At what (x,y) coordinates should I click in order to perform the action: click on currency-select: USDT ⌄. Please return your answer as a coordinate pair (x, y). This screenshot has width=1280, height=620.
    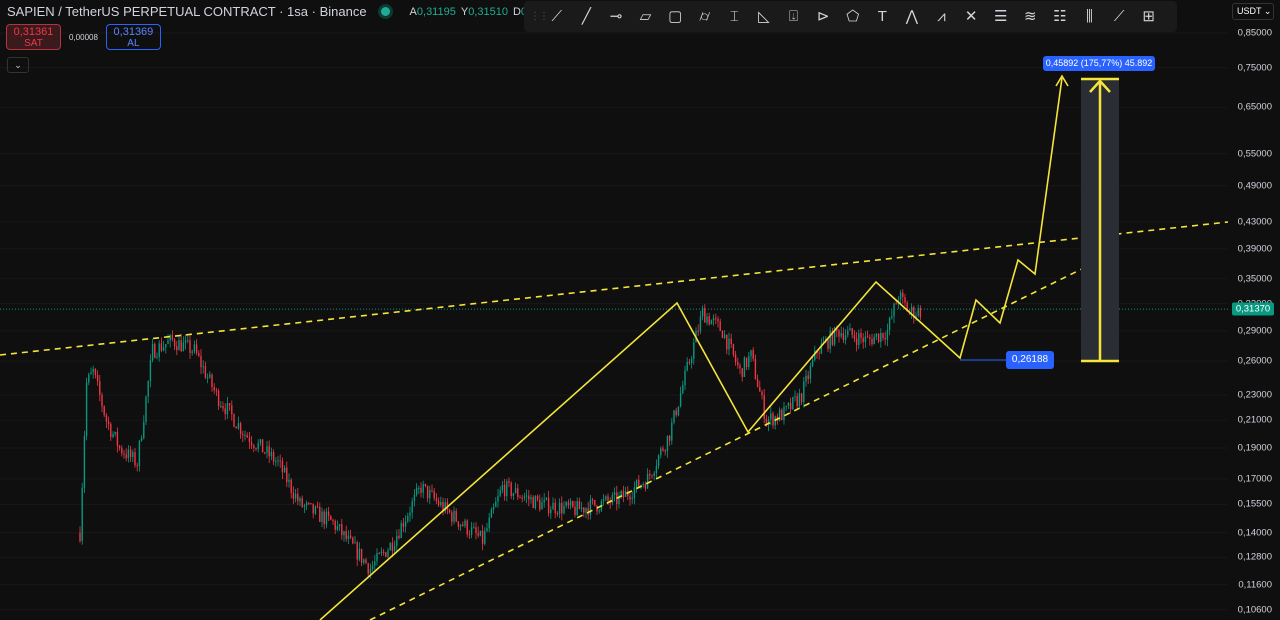
    Looking at the image, I should click on (1253, 11).